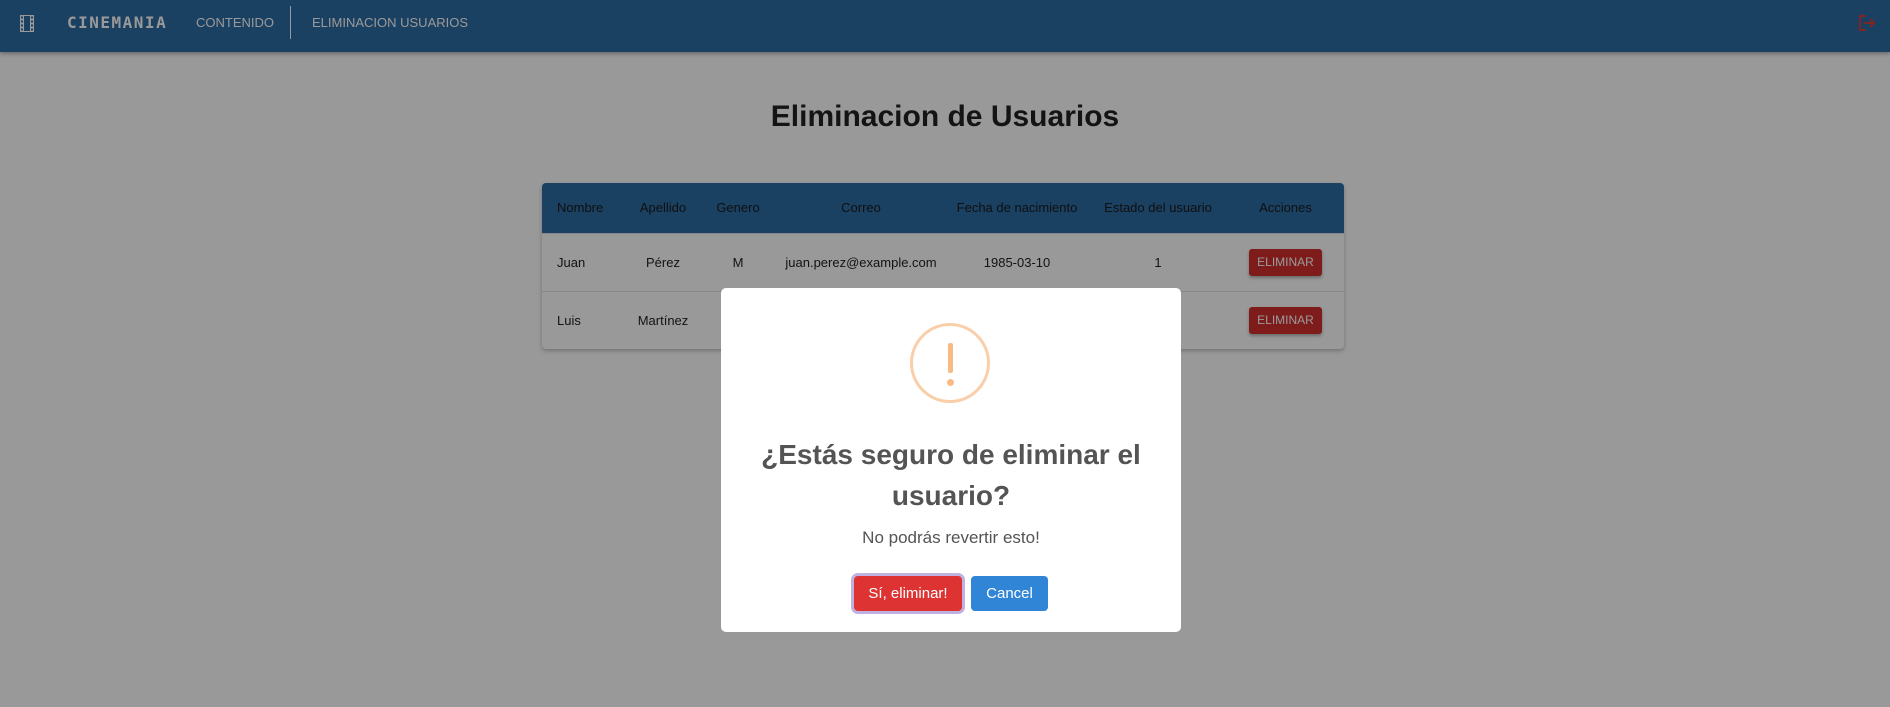 The width and height of the screenshot is (1890, 707). Describe the element at coordinates (908, 593) in the screenshot. I see `confirm-delete-button: Sí, eliminar!` at that location.